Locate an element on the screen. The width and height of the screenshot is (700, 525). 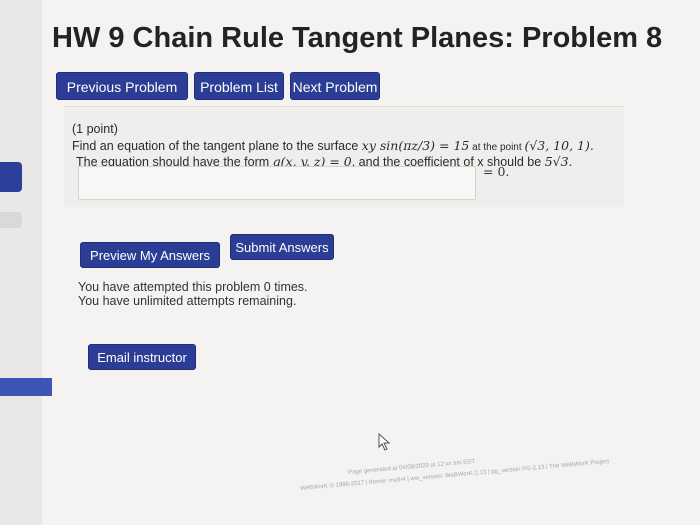
given-point: (√3, 10, 1). is located at coordinates (559, 145).